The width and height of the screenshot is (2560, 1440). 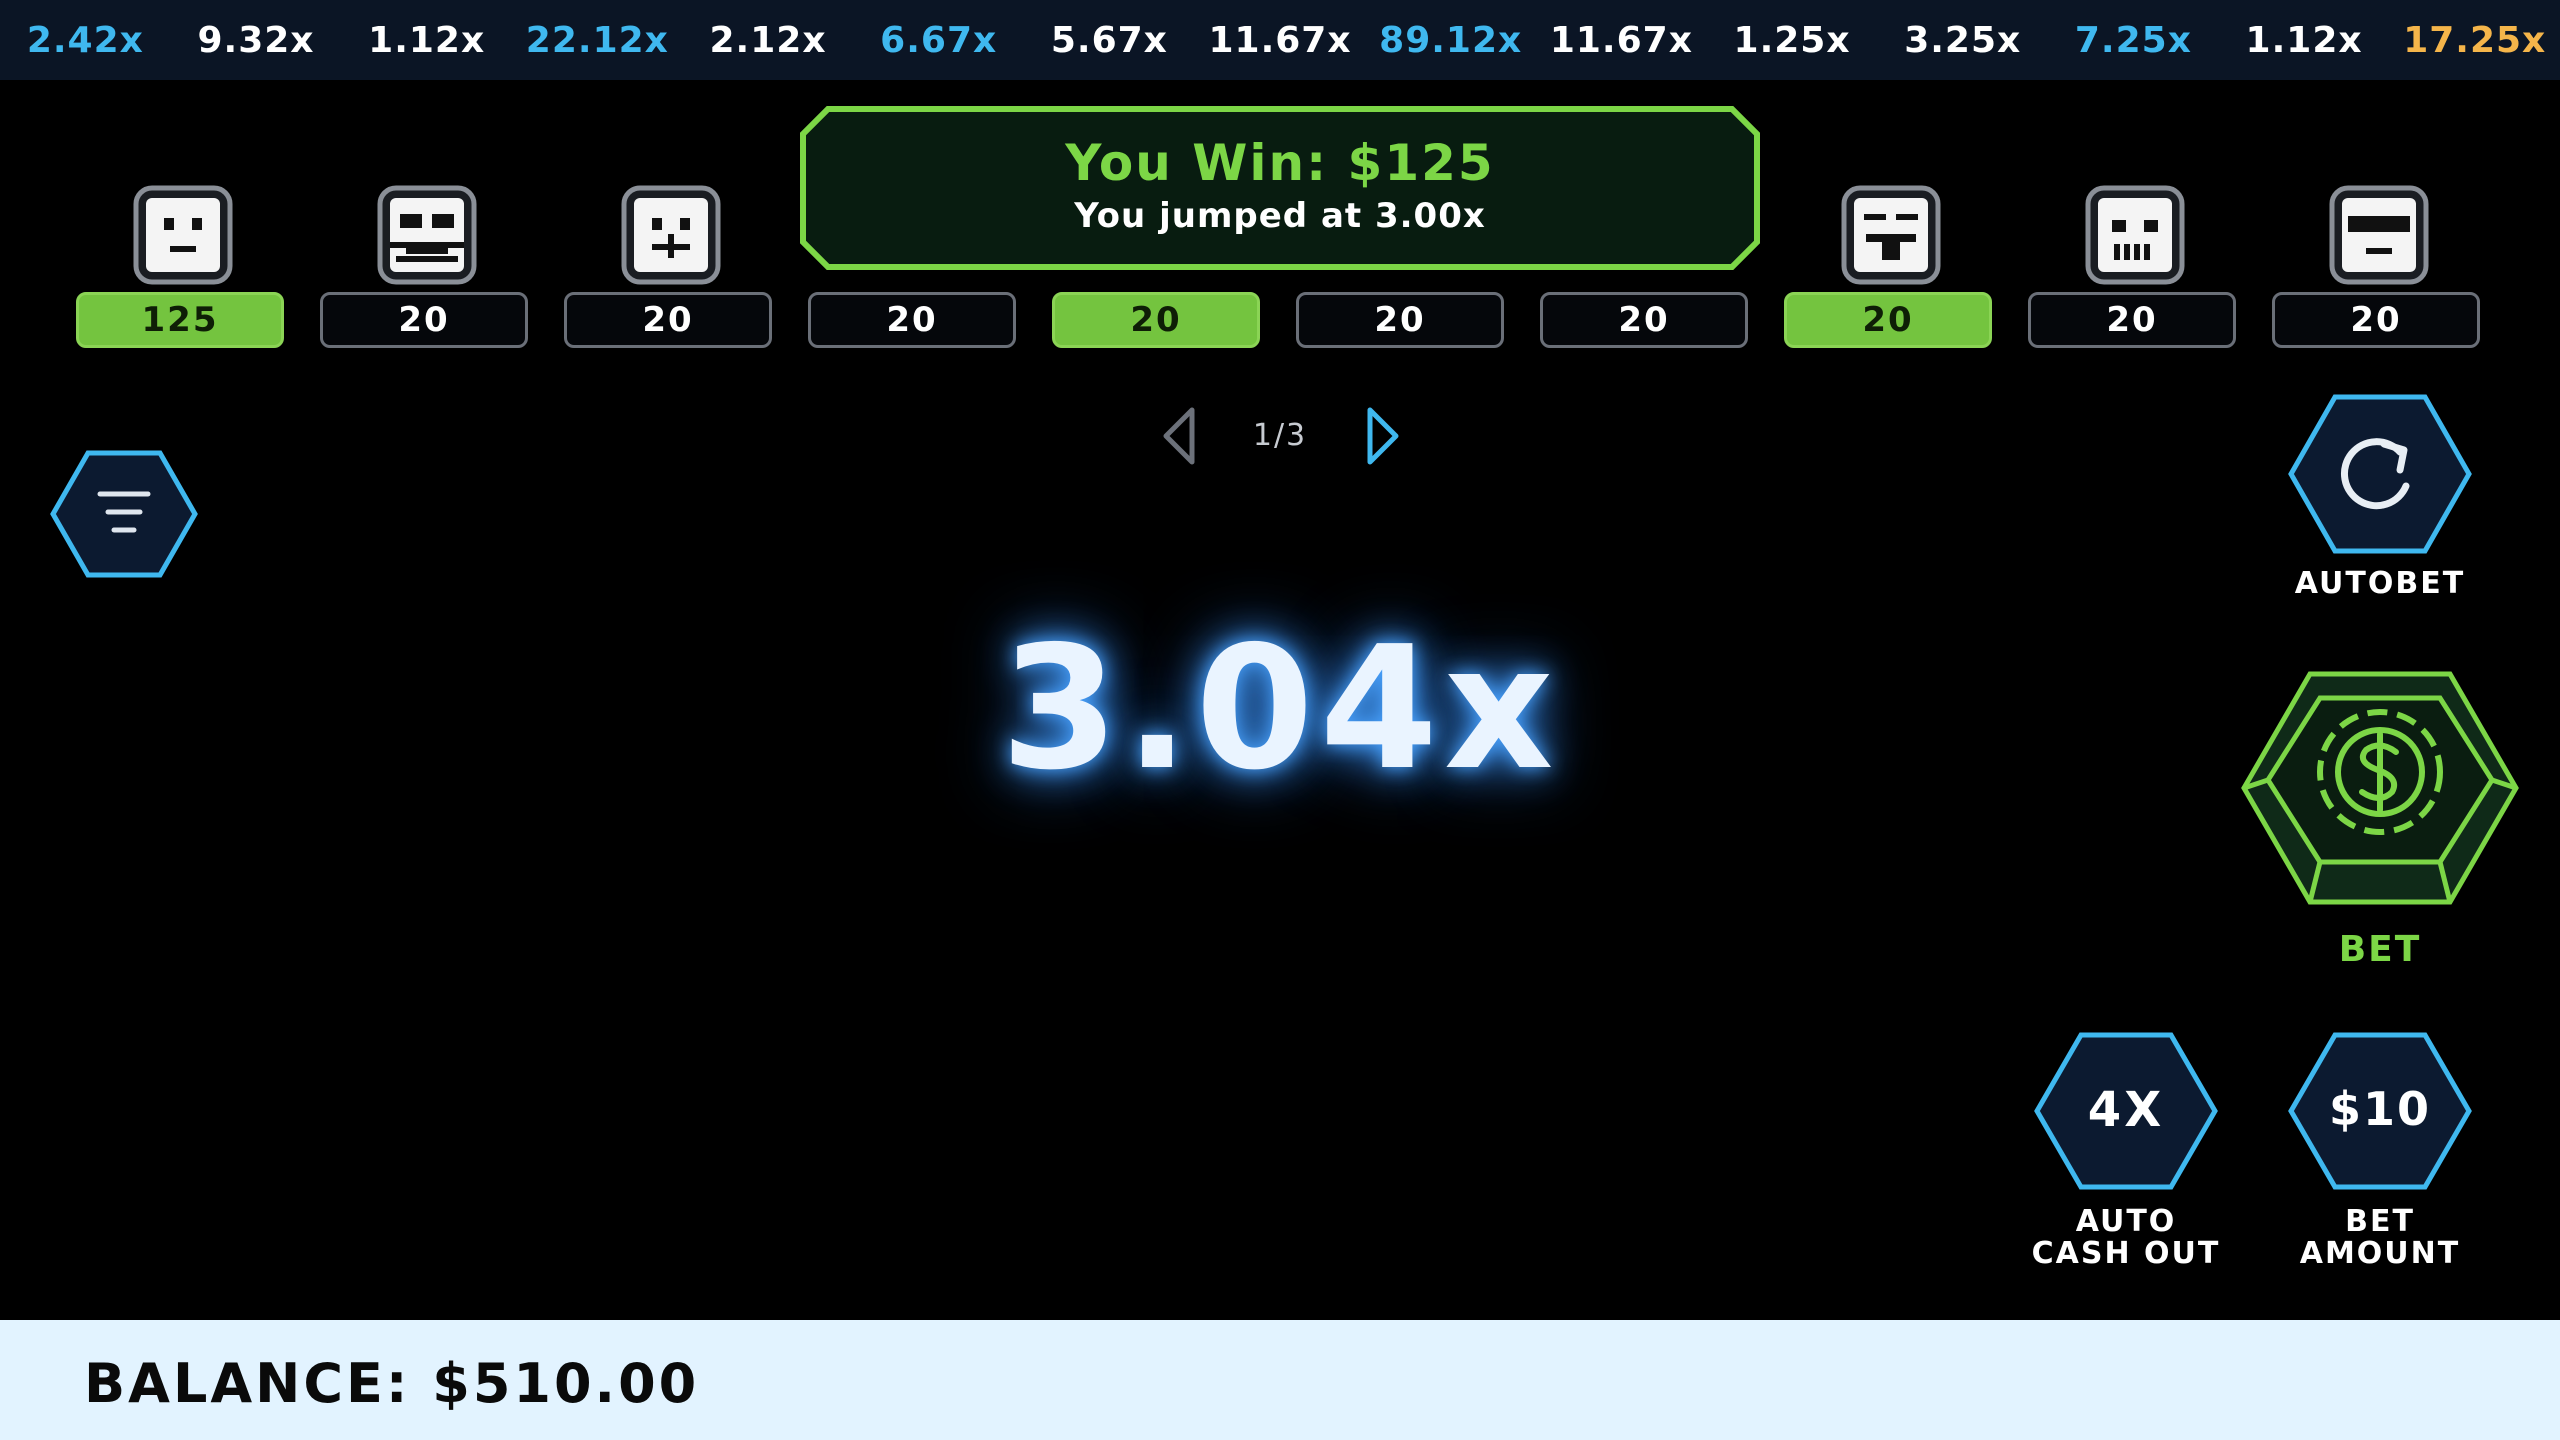 I want to click on win-banner: You Win: $125 You jumped at 3.00x, so click(x=1280, y=188).